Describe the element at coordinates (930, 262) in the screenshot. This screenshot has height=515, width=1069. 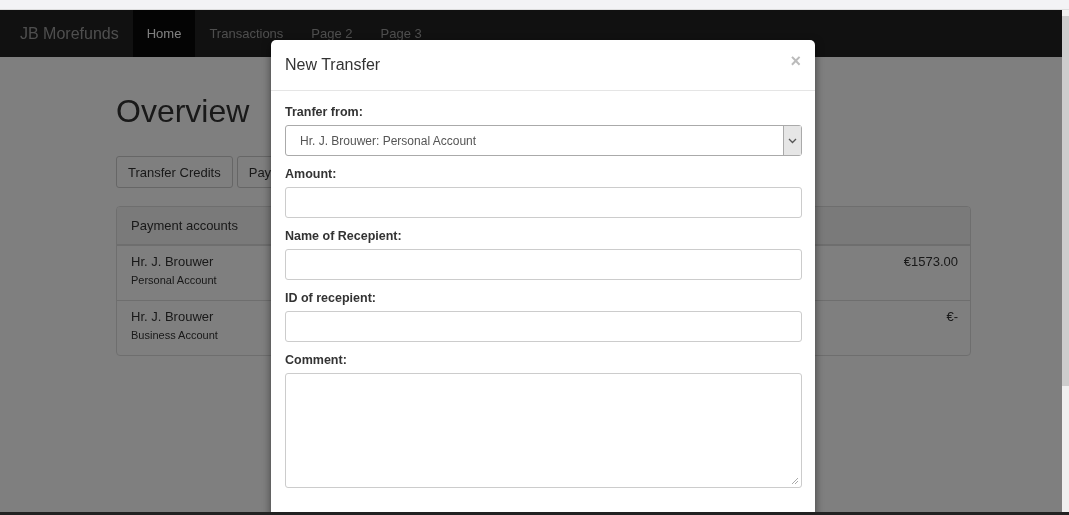
I see `account-balance: €1573.00` at that location.